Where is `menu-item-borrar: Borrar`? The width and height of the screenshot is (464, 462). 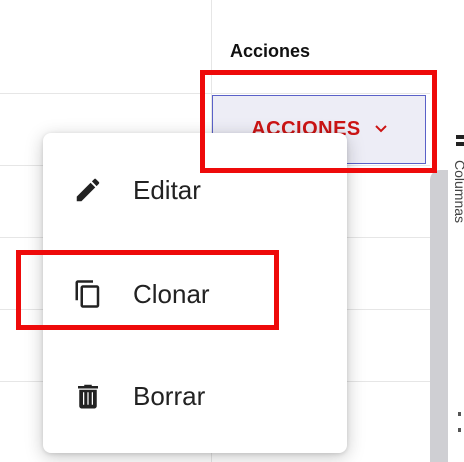
menu-item-borrar: Borrar is located at coordinates (195, 396).